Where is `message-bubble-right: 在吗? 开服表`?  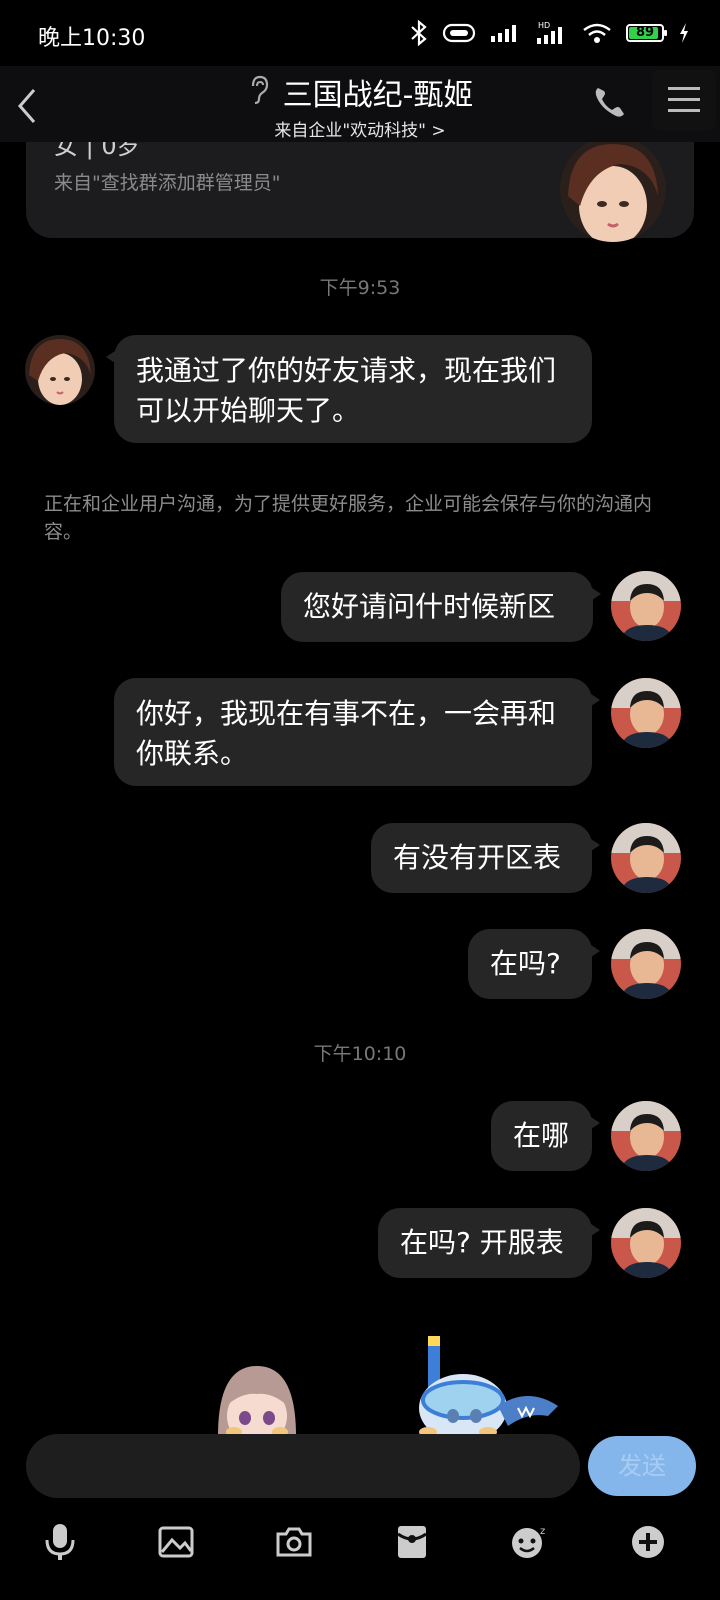 message-bubble-right: 在吗? 开服表 is located at coordinates (489, 1243).